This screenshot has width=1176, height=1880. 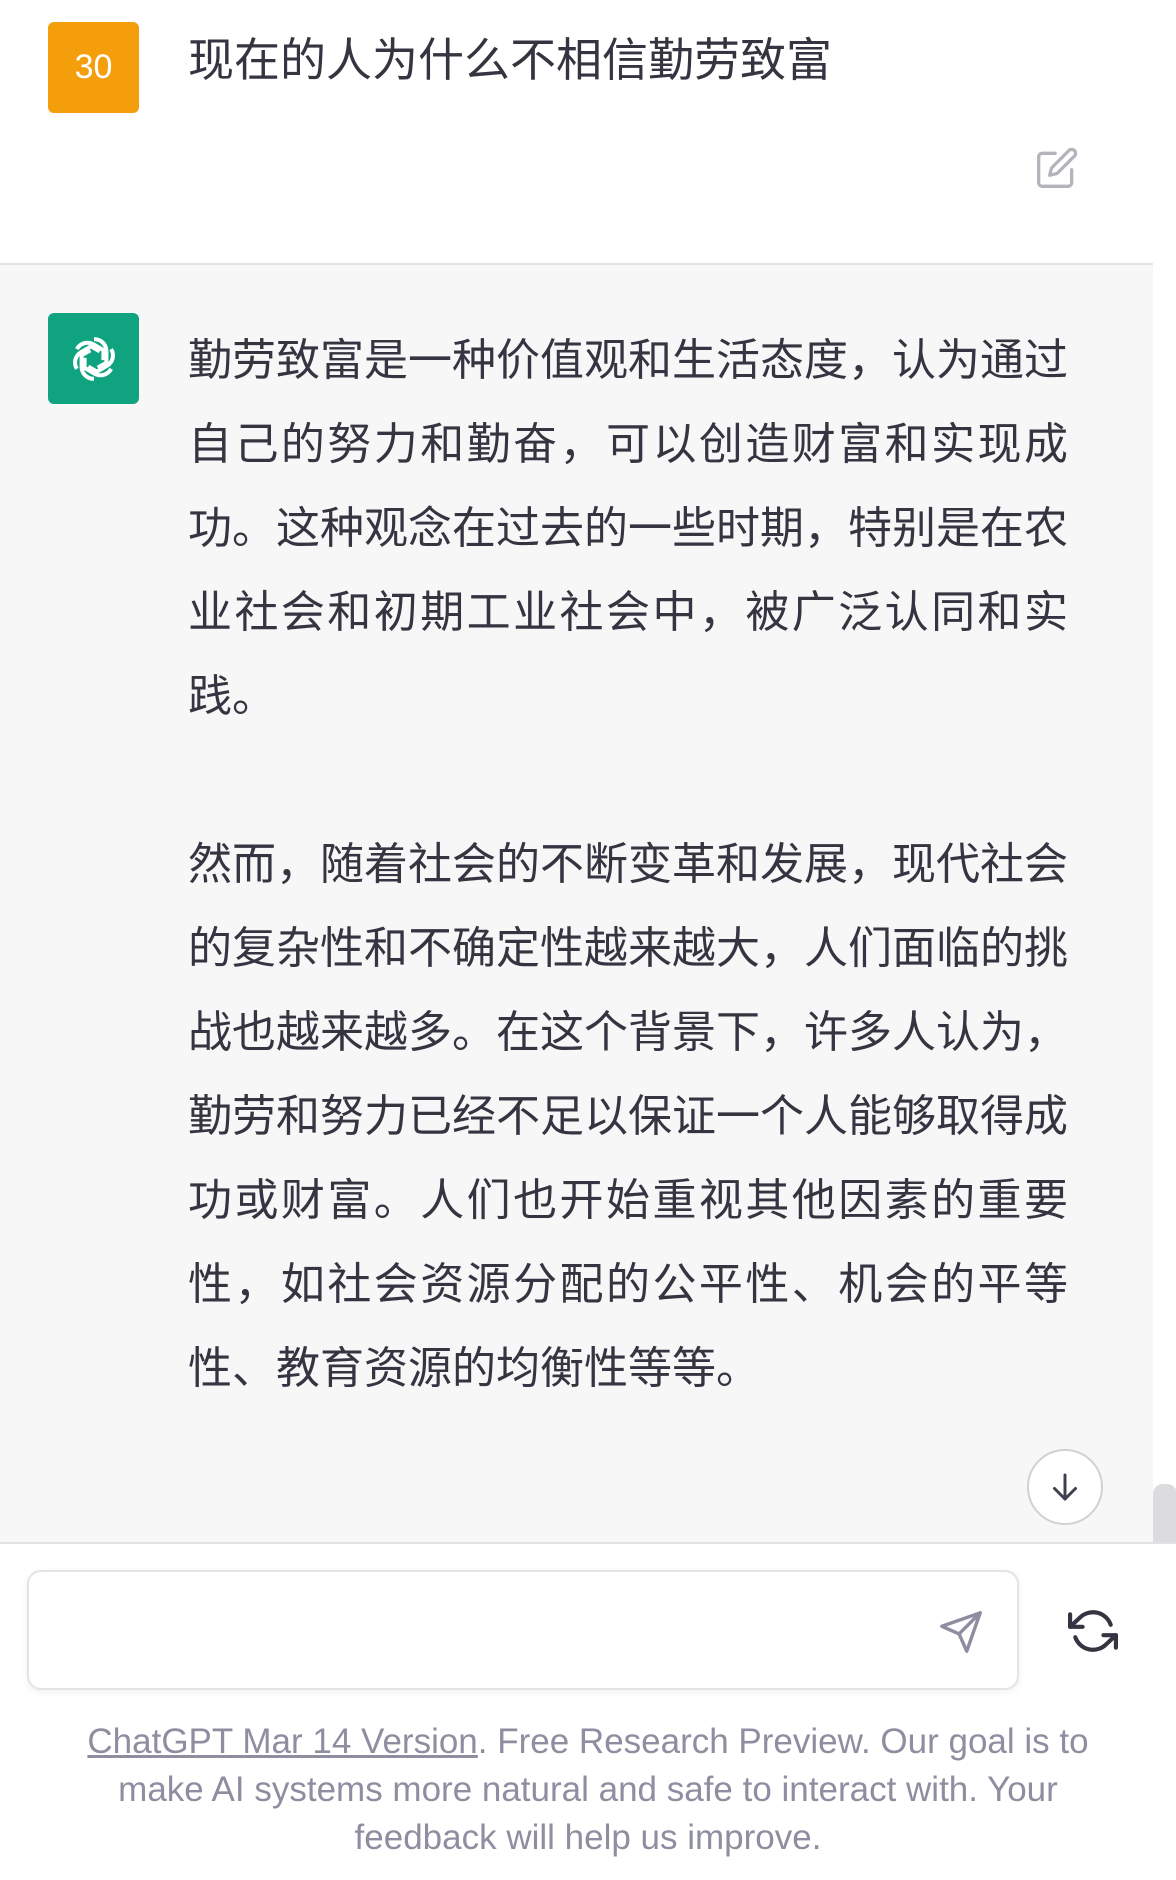 What do you see at coordinates (588, 1543) in the screenshot?
I see `composer-divider` at bounding box center [588, 1543].